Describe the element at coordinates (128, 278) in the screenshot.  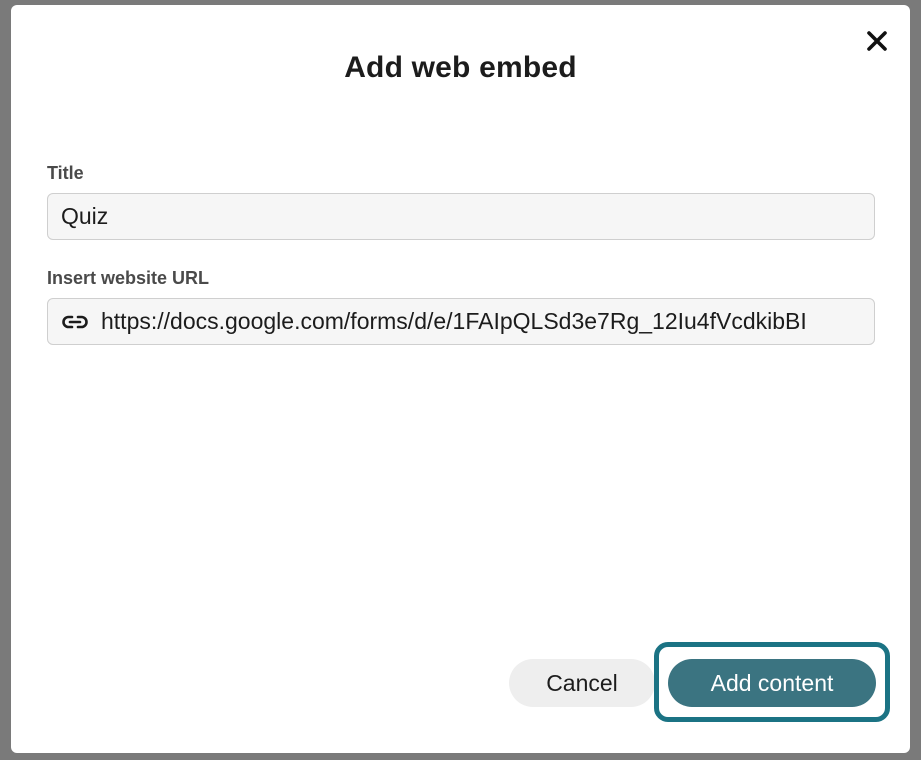
I see `url-label: Insert website URL` at that location.